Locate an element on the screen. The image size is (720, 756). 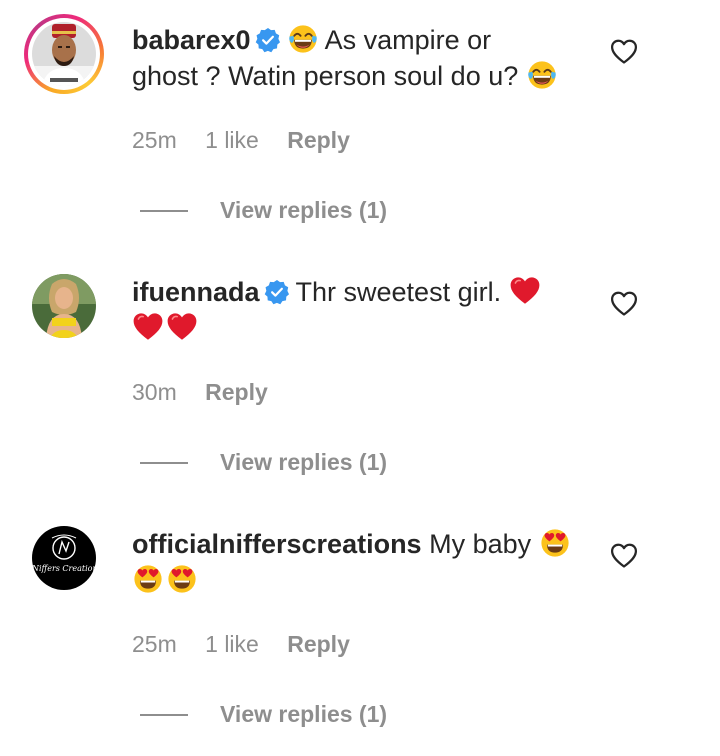
comment-body: officialnifferscreations My baby is located at coordinates (357, 562).